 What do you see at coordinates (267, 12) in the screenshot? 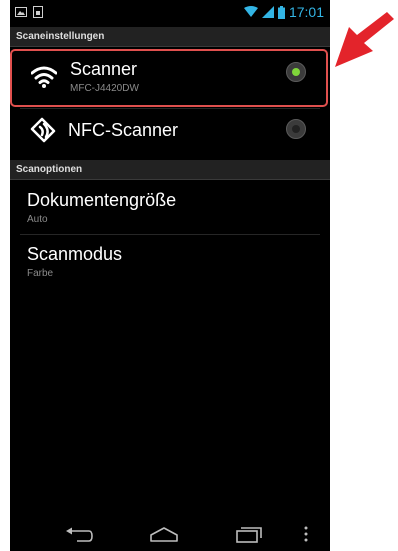
I see `cell-signal-icon` at bounding box center [267, 12].